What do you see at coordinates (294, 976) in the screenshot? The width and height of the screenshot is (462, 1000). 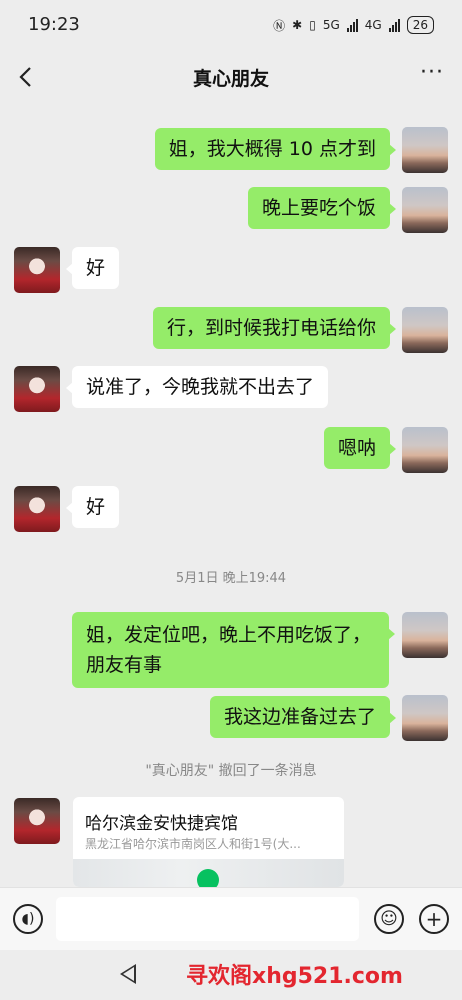 I see `watermark: 寻欢阁xhg521.com` at bounding box center [294, 976].